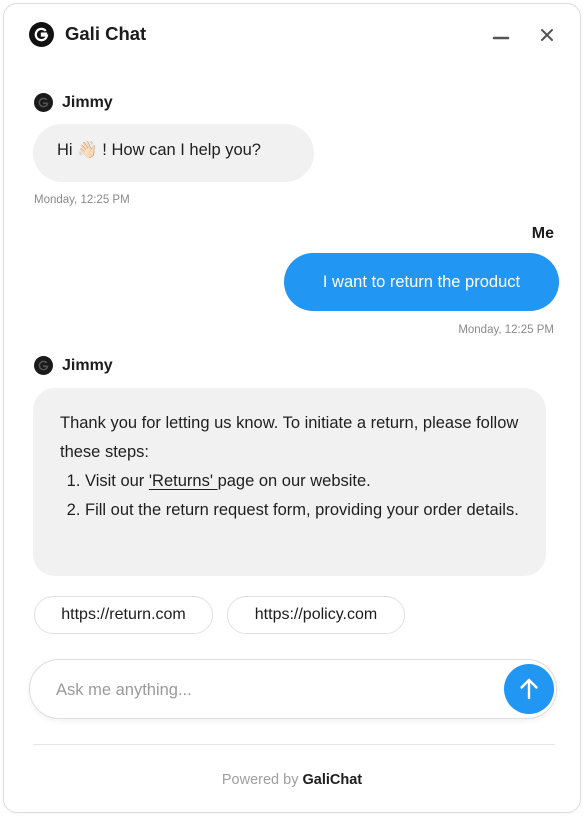  What do you see at coordinates (294, 744) in the screenshot?
I see `divider` at bounding box center [294, 744].